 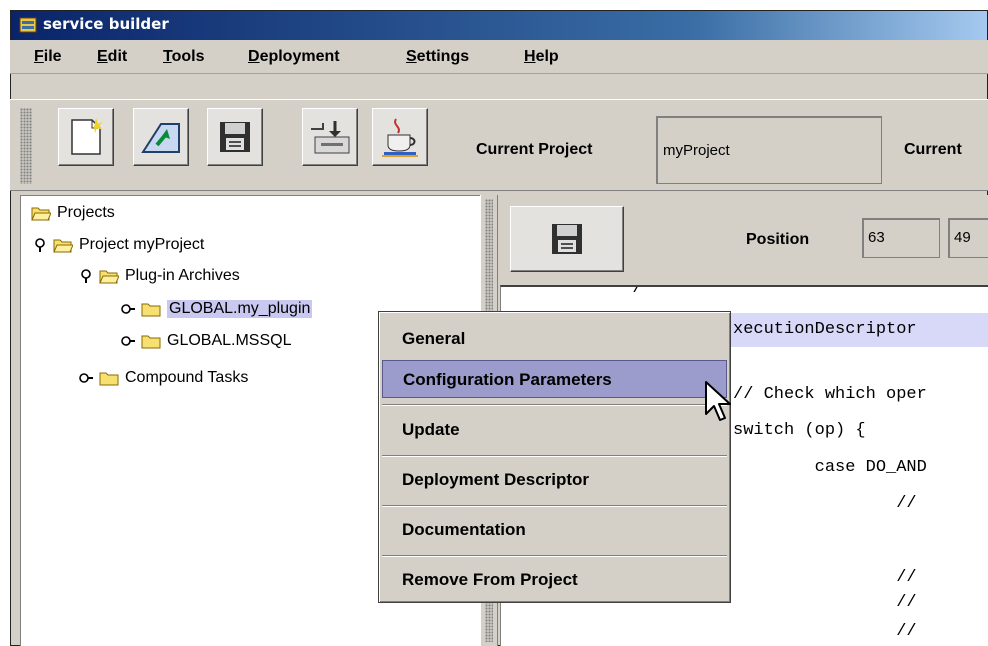 I want to click on window-title: service builder, so click(x=106, y=24).